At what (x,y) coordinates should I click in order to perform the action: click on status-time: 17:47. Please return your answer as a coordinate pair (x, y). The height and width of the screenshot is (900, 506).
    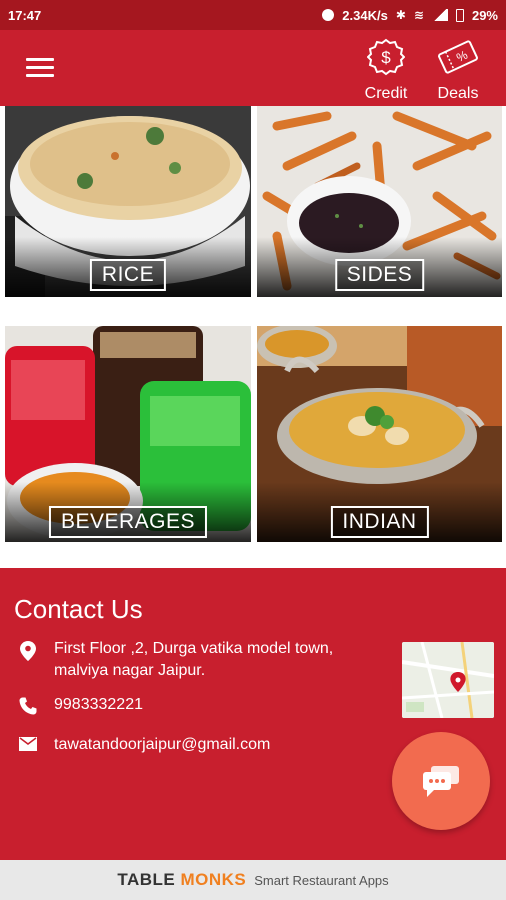
    Looking at the image, I should click on (25, 15).